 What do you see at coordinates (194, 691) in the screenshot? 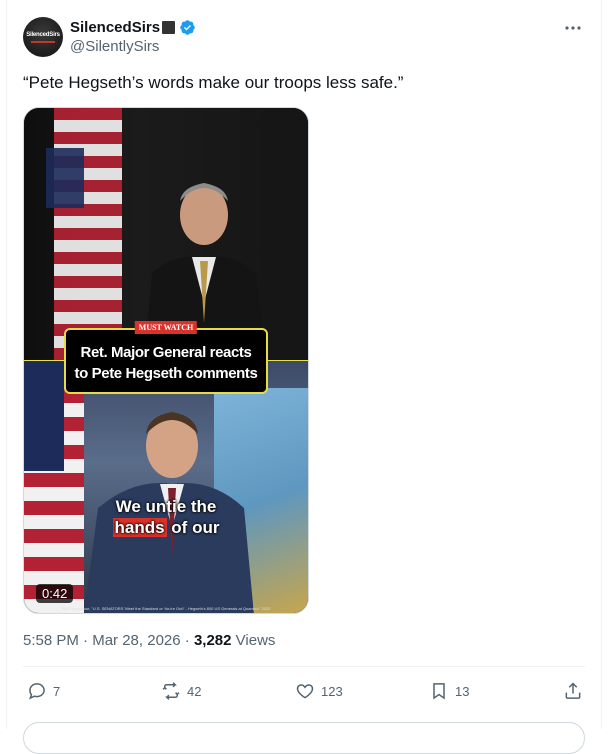
I see `repost-count: 42` at bounding box center [194, 691].